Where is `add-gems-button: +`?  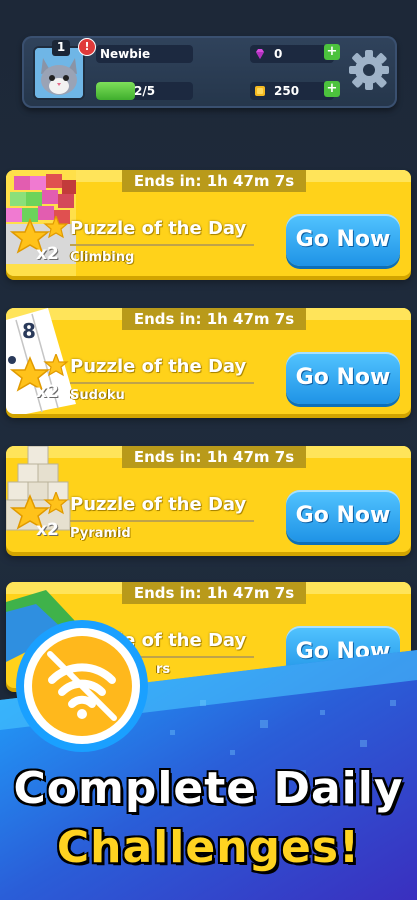 add-gems-button: + is located at coordinates (332, 52).